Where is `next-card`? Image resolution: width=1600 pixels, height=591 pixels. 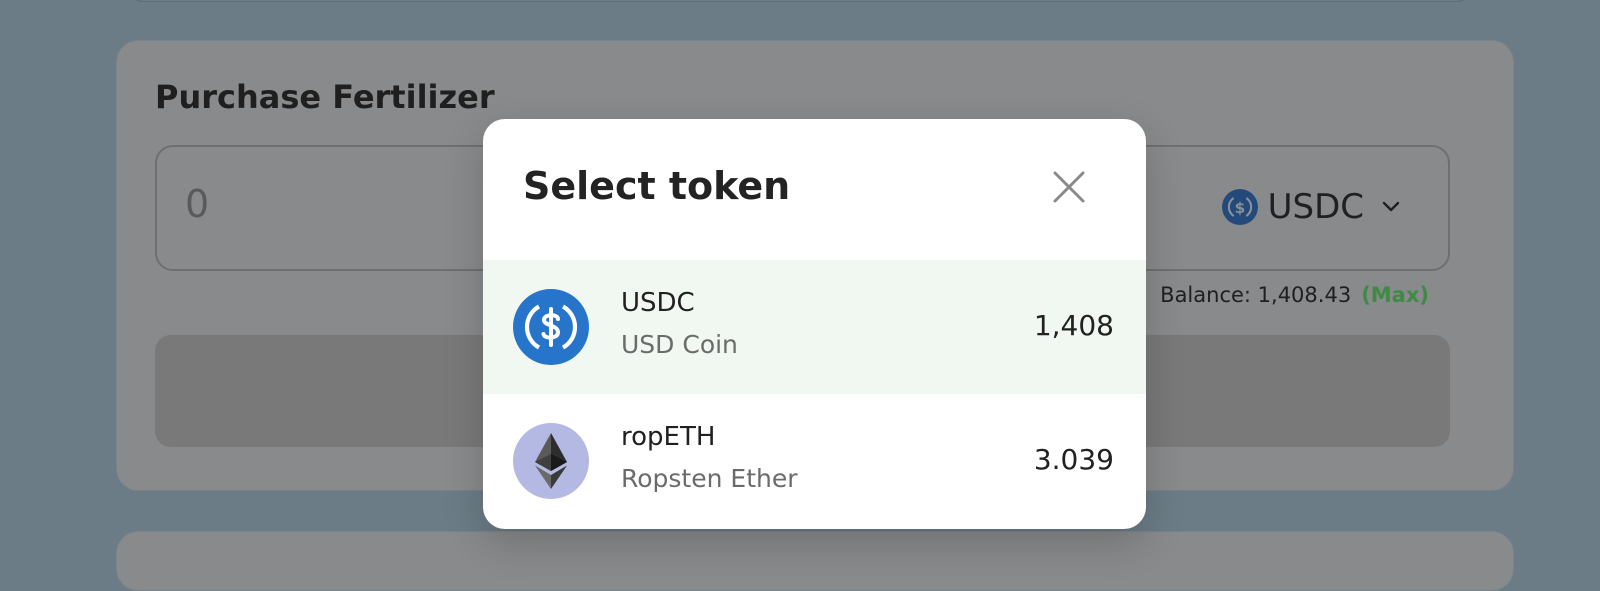 next-card is located at coordinates (815, 561).